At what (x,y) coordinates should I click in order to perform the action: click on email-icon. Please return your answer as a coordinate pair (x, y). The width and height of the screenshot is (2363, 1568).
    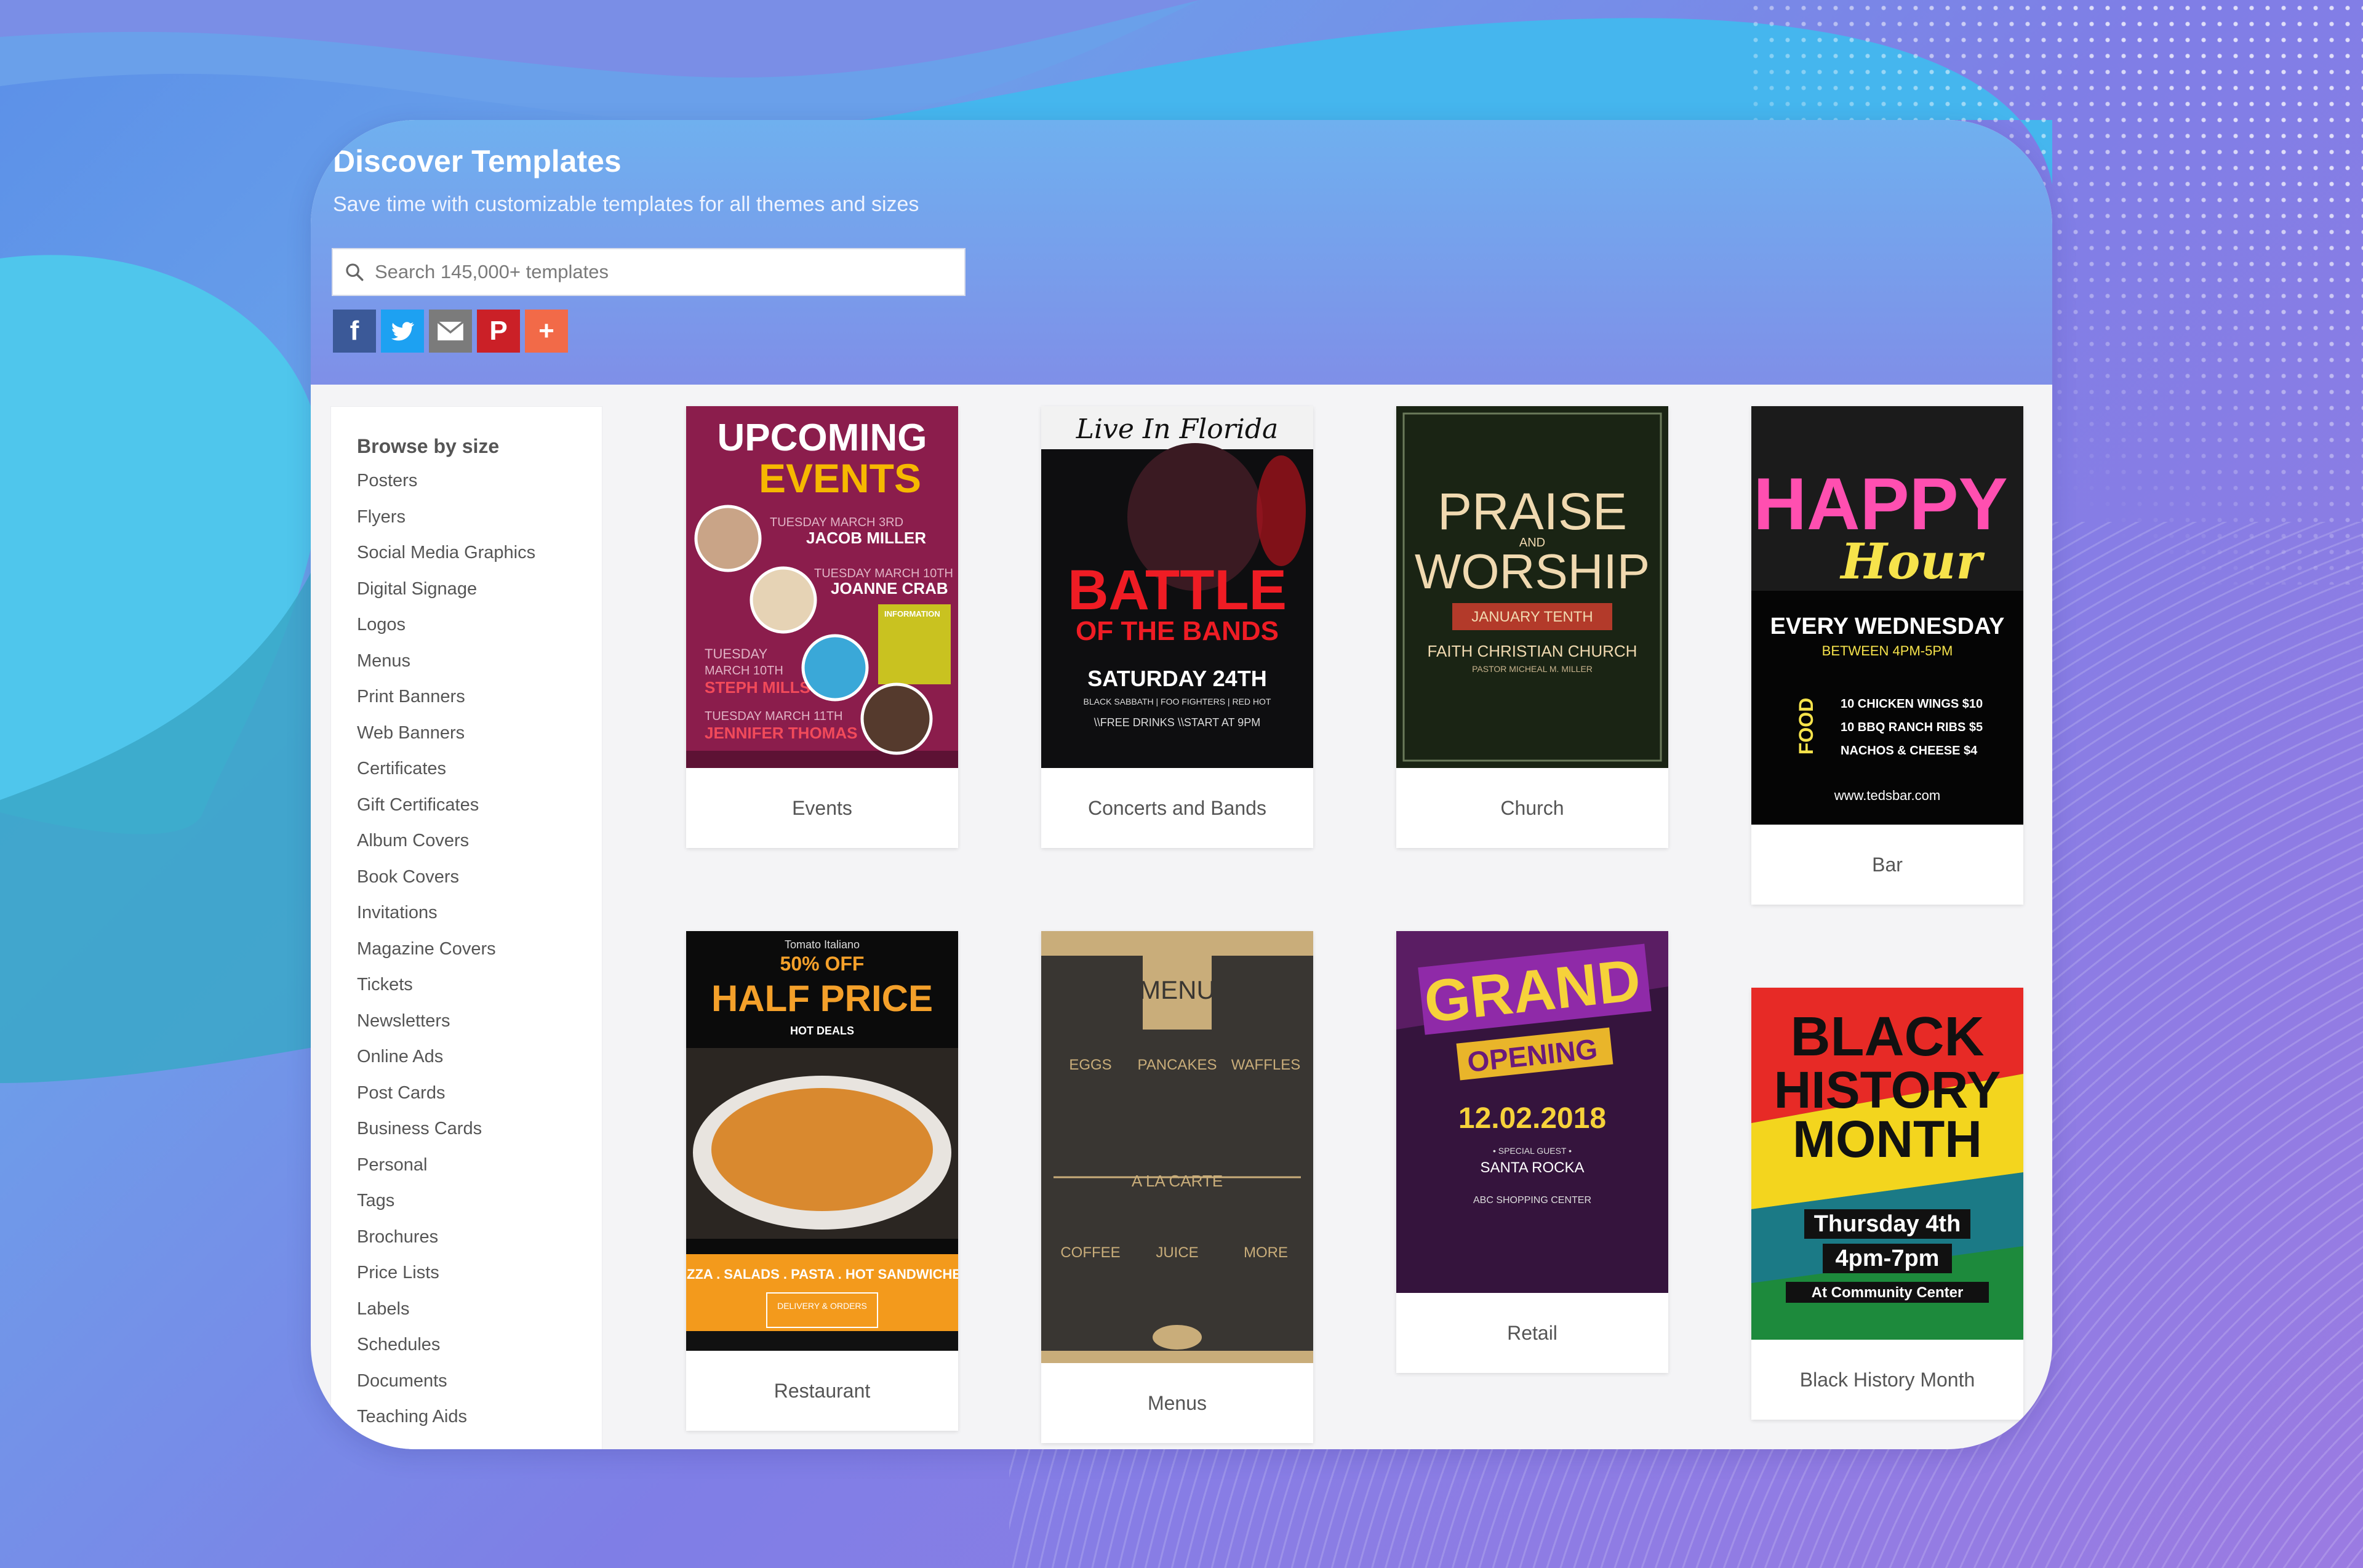
    Looking at the image, I should click on (450, 331).